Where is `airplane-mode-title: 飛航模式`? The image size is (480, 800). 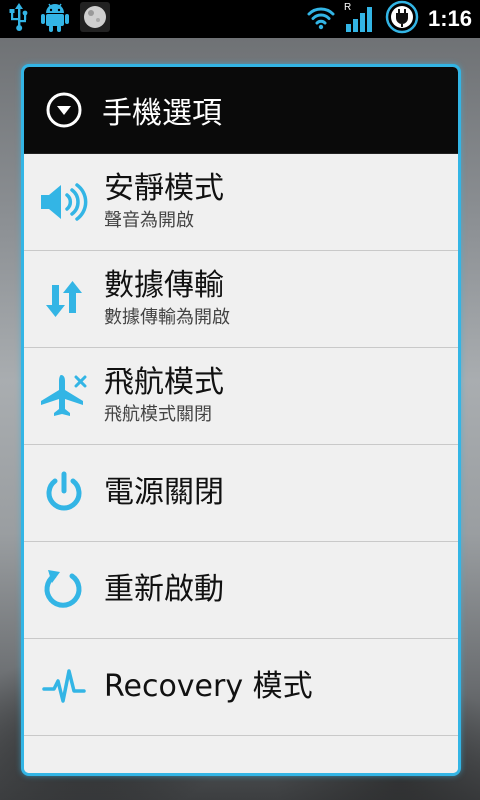
airplane-mode-title: 飛航模式 is located at coordinates (164, 382).